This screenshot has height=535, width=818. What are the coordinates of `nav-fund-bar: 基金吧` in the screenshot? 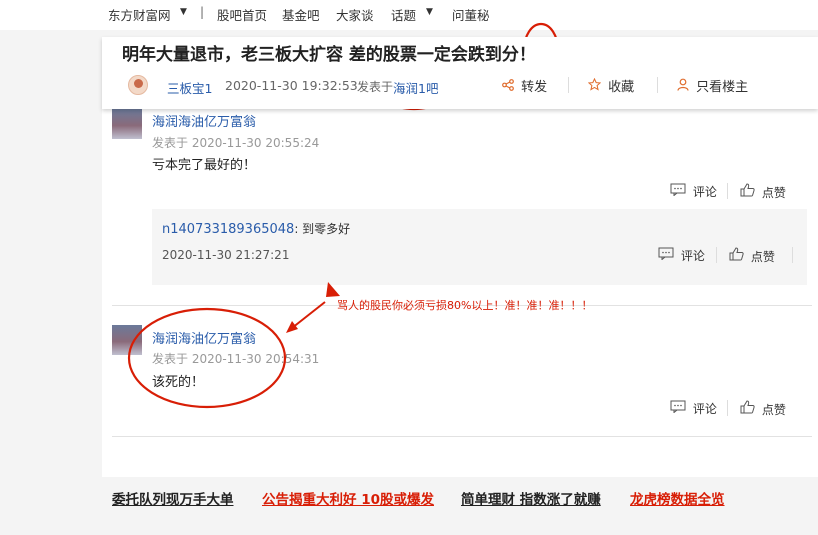 It's located at (301, 14).